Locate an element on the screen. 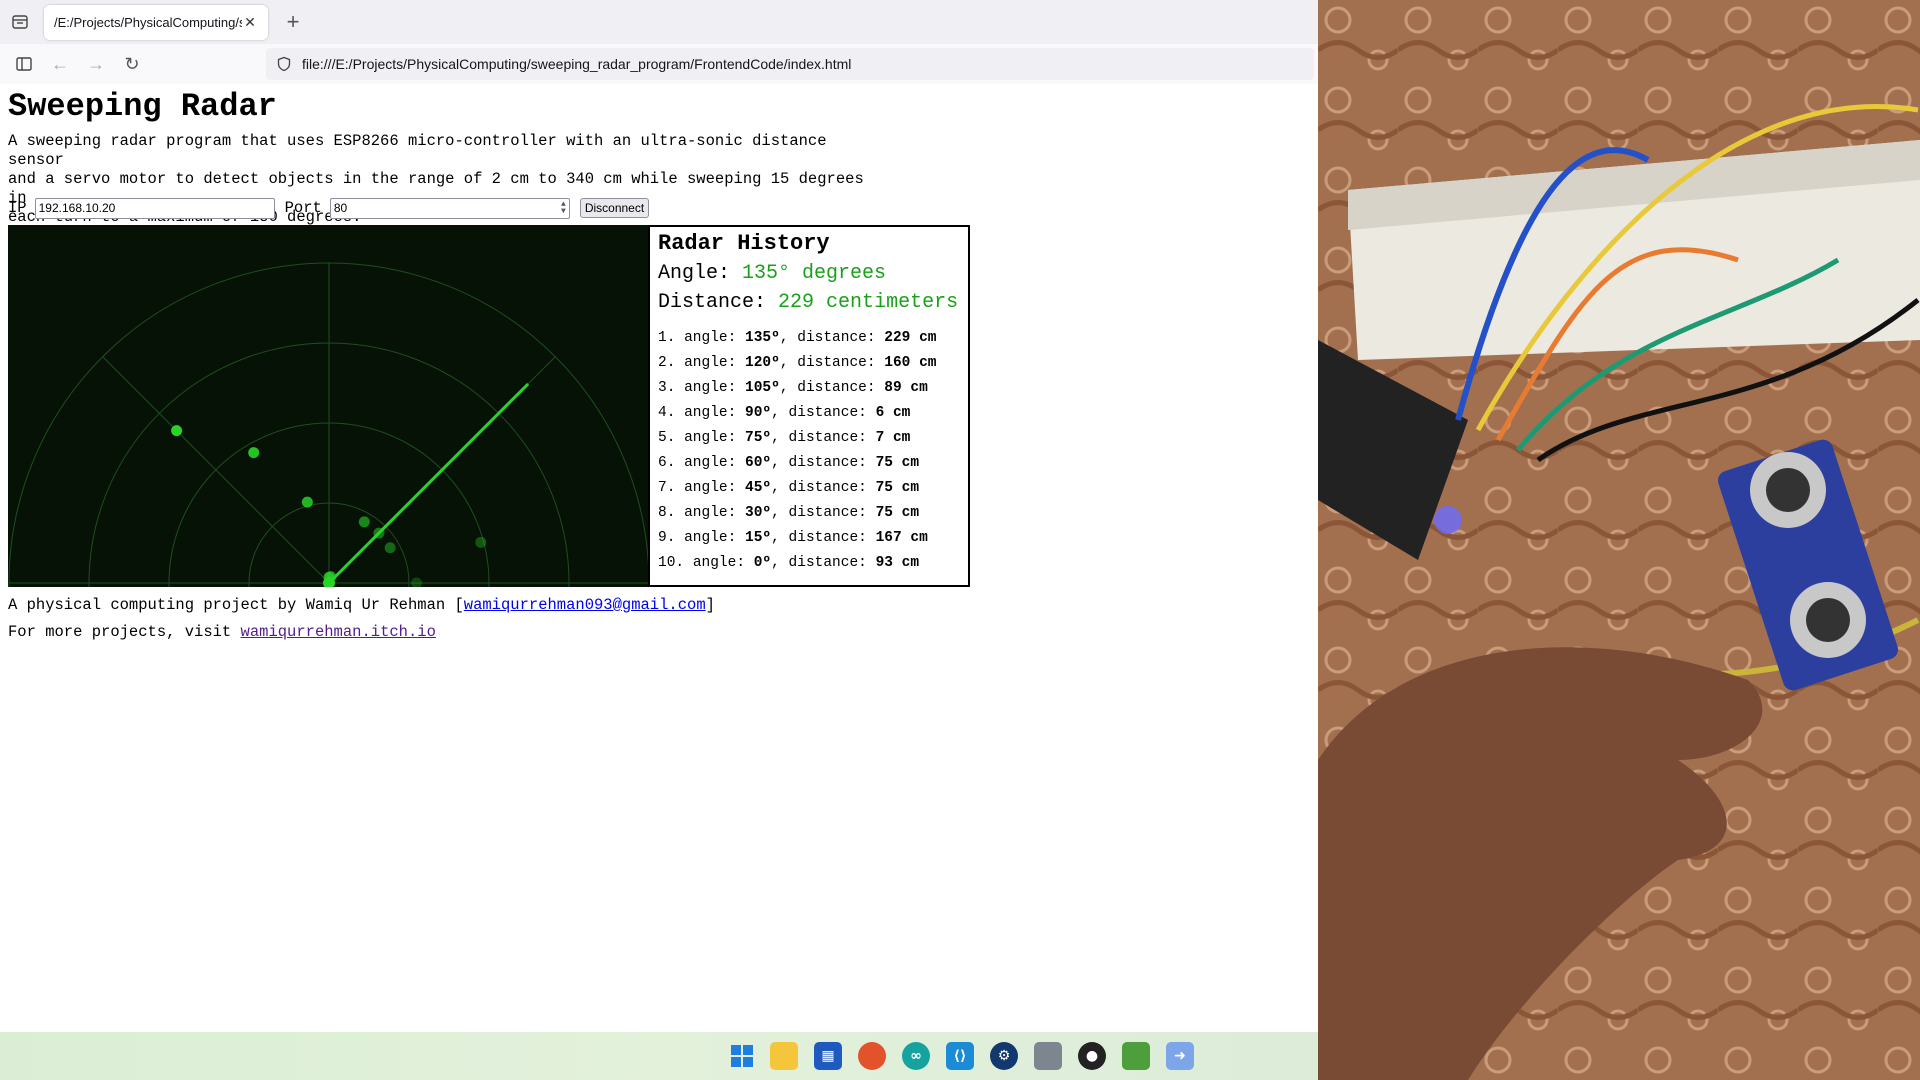 The width and height of the screenshot is (1920, 1080). current-angle: Angle: 135° degrees is located at coordinates (809, 273).